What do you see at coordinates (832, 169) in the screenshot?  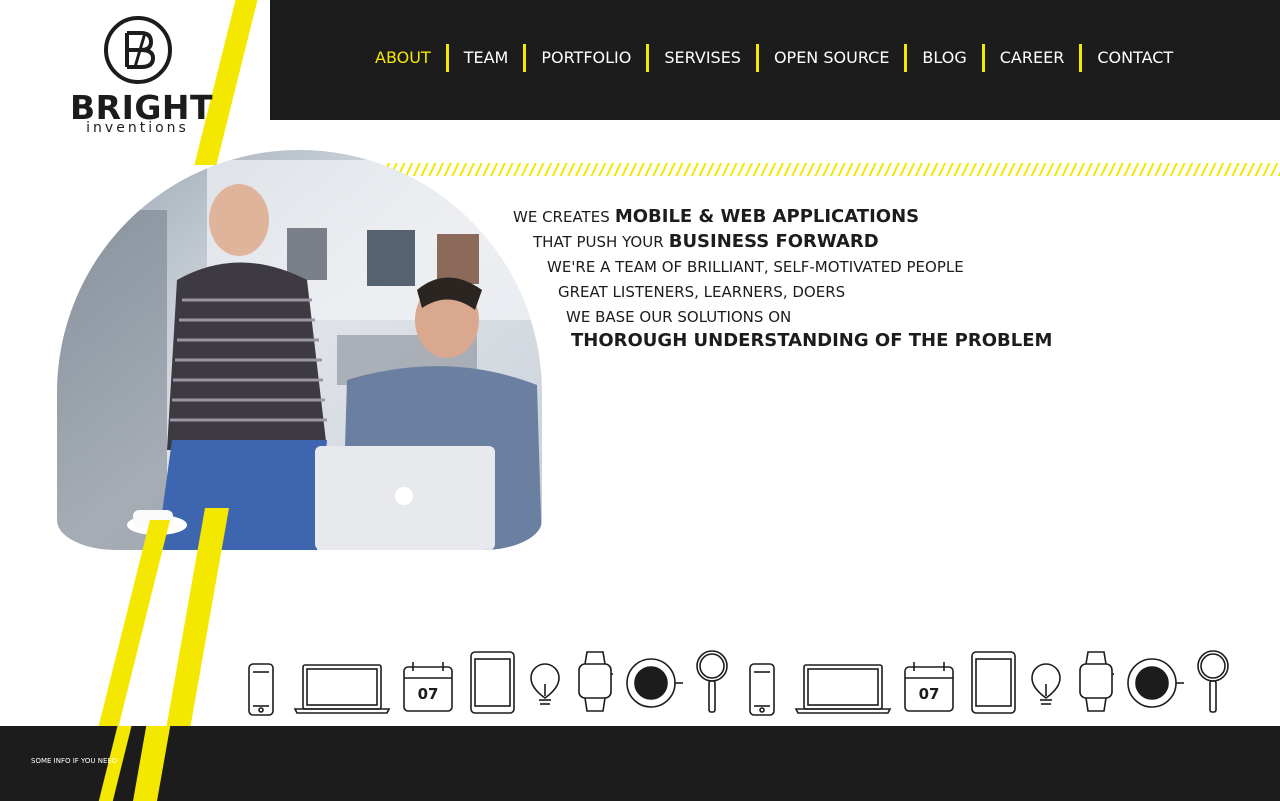 I see `hatched-divider` at bounding box center [832, 169].